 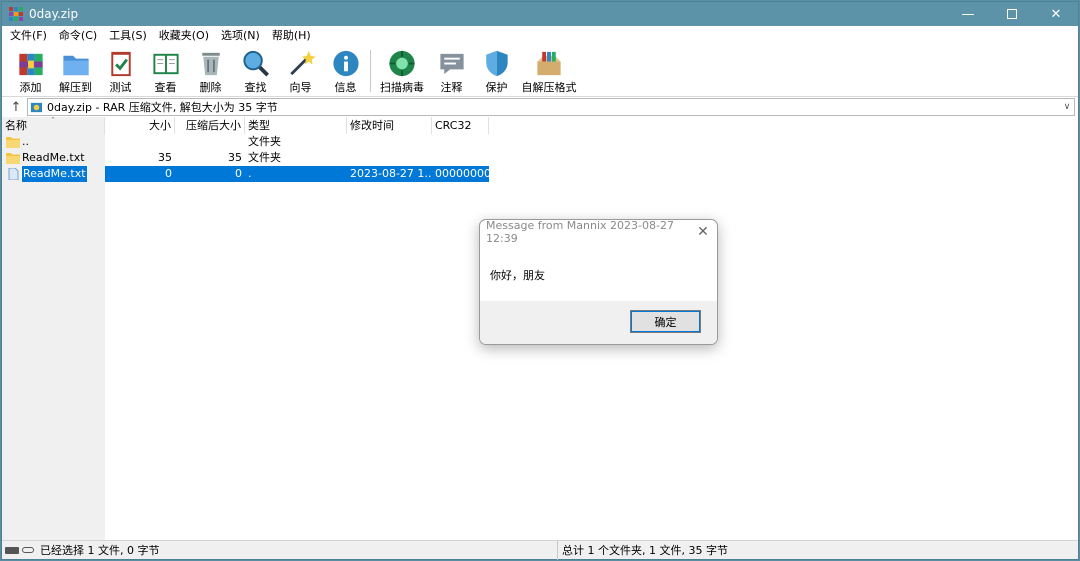 I want to click on row-size: 0, so click(x=140, y=174).